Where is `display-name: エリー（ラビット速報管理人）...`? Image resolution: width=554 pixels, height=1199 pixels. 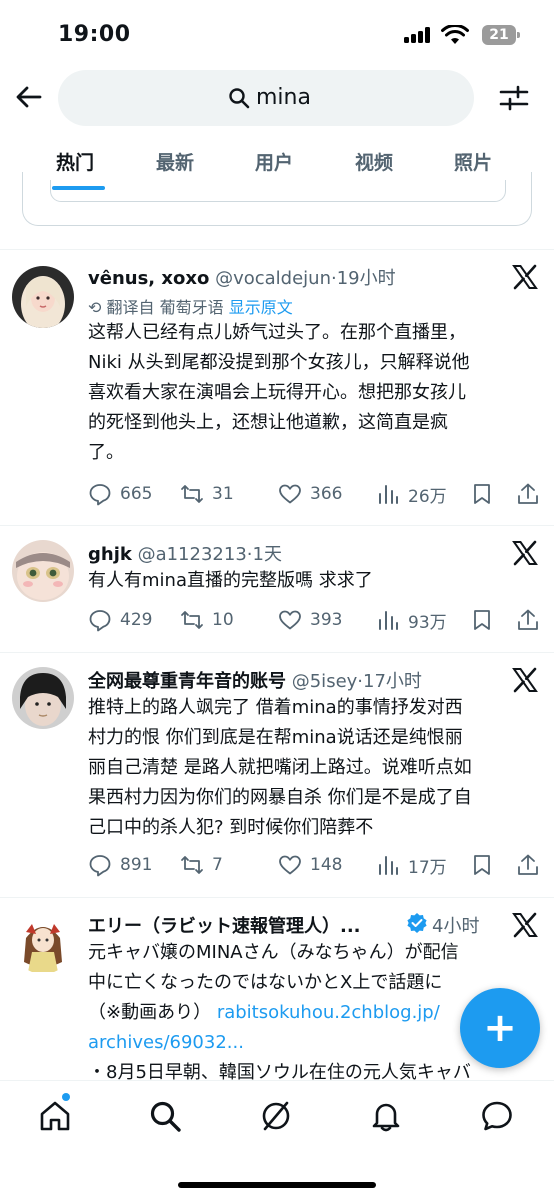
display-name: エリー（ラビット速報管理人）... is located at coordinates (224, 926).